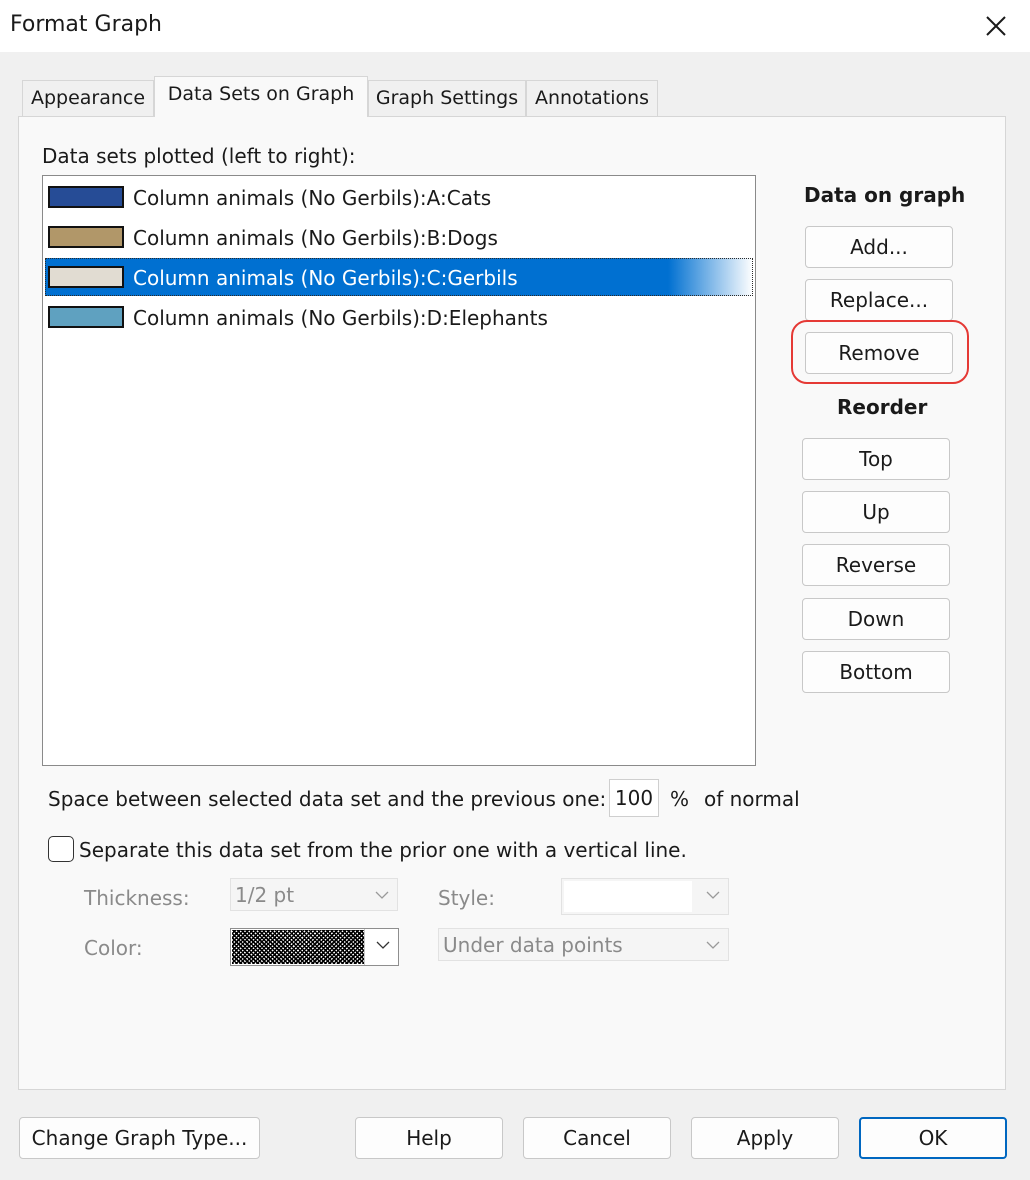 This screenshot has width=1030, height=1180. I want to click on data-on-graph-heading: Data on graph, so click(885, 195).